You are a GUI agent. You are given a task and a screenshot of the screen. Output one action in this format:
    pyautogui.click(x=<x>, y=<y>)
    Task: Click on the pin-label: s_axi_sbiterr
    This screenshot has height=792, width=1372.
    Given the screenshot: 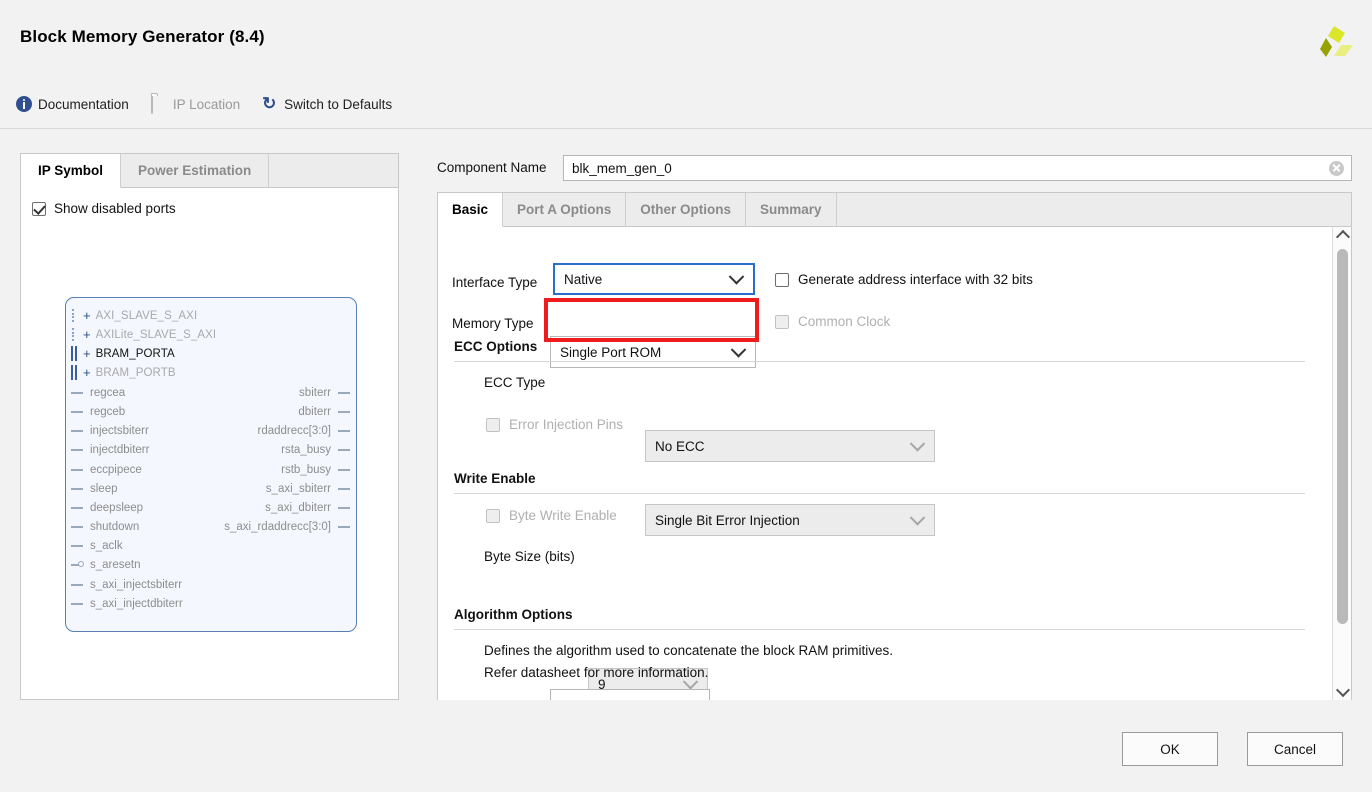 What is the action you would take?
    pyautogui.click(x=298, y=488)
    